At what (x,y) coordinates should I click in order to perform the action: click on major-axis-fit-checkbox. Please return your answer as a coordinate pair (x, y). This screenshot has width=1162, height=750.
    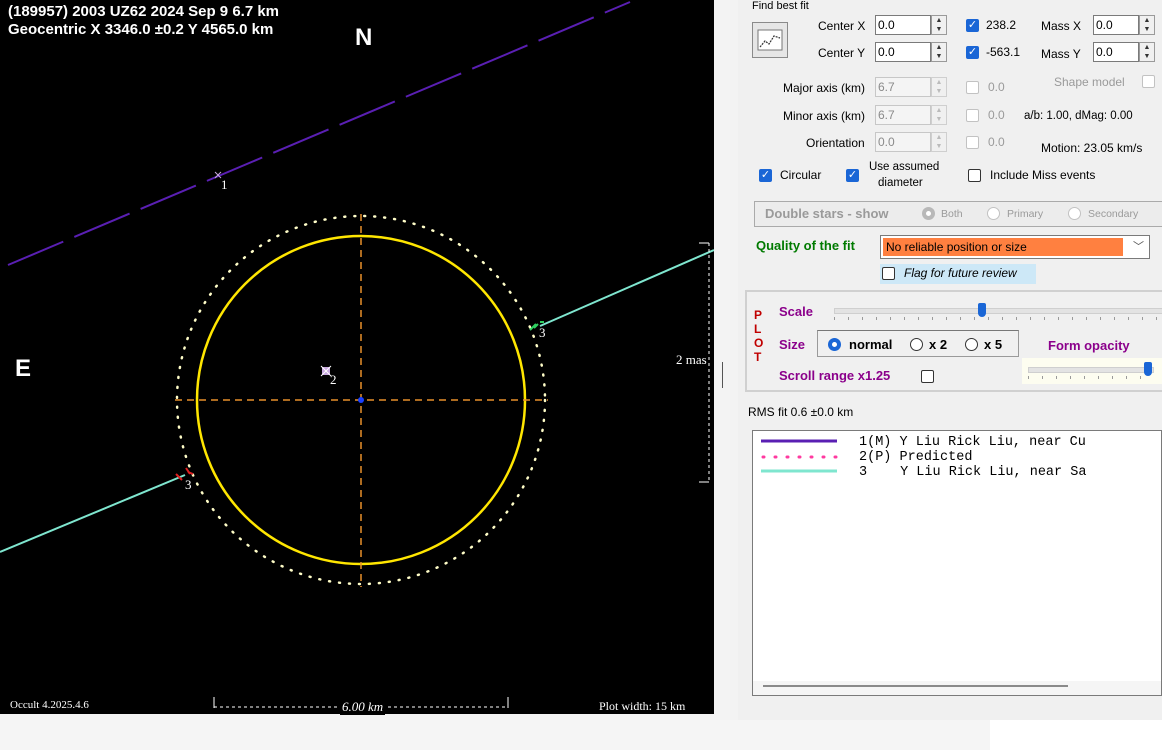
    Looking at the image, I should click on (972, 87).